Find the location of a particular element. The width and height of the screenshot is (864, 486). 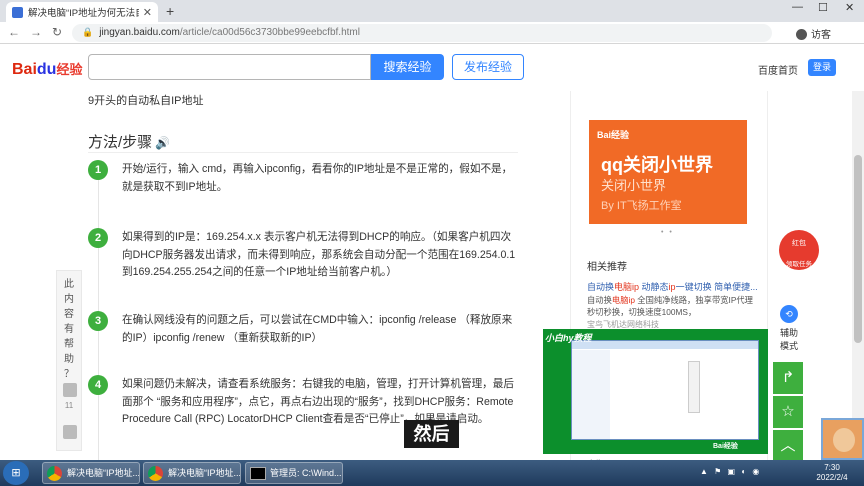

share-icon: ↱ is located at coordinates (788, 378).